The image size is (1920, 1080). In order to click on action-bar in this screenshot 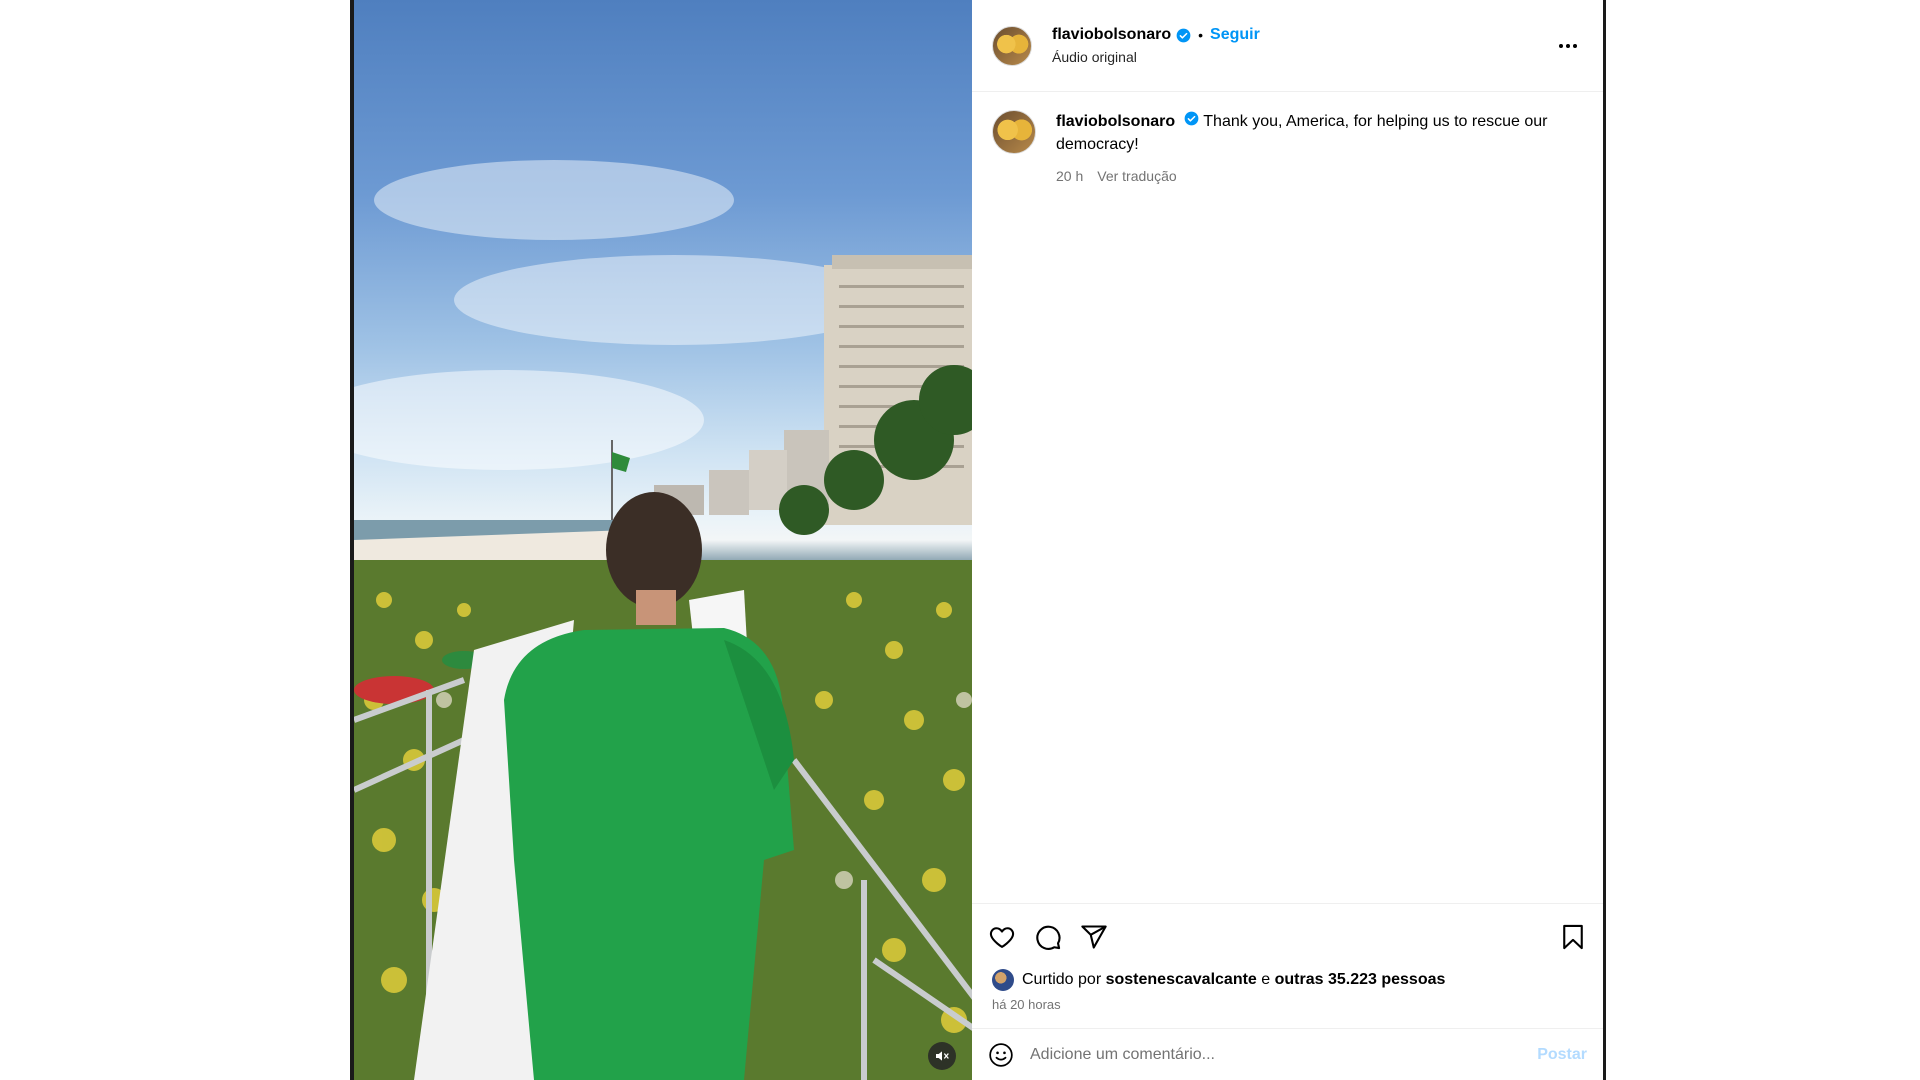, I will do `click(1287, 936)`.